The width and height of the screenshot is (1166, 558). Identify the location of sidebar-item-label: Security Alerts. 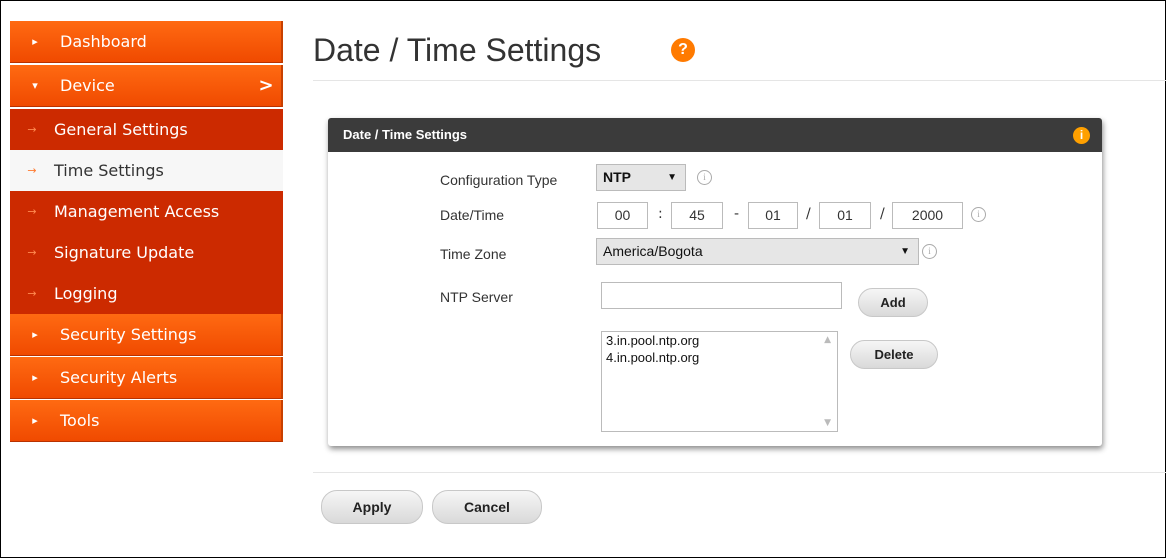
(119, 377).